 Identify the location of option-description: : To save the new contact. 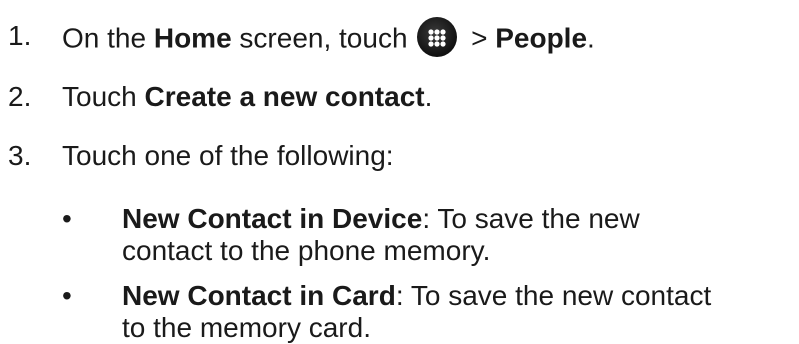
(553, 295).